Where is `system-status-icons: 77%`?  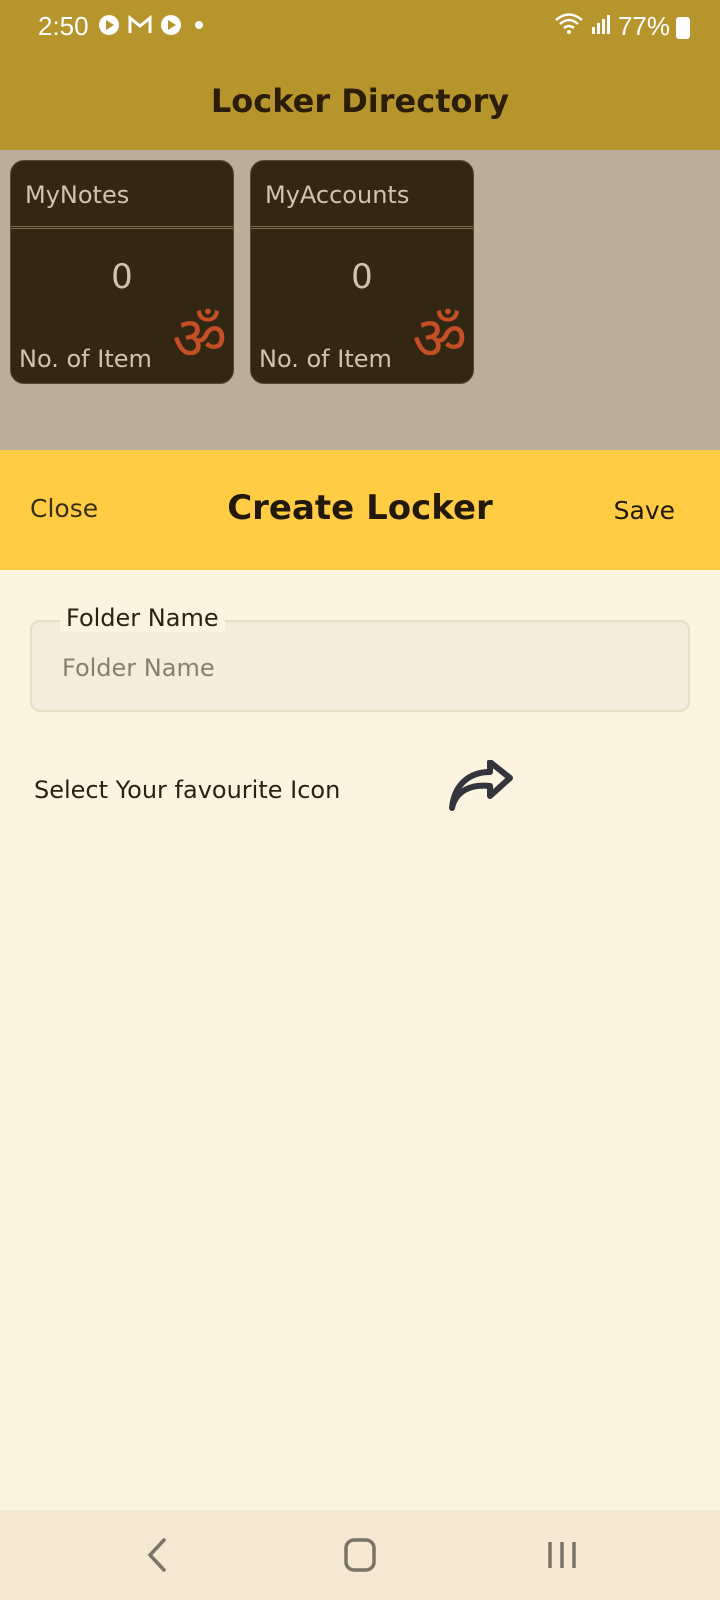
system-status-icons: 77% is located at coordinates (612, 26).